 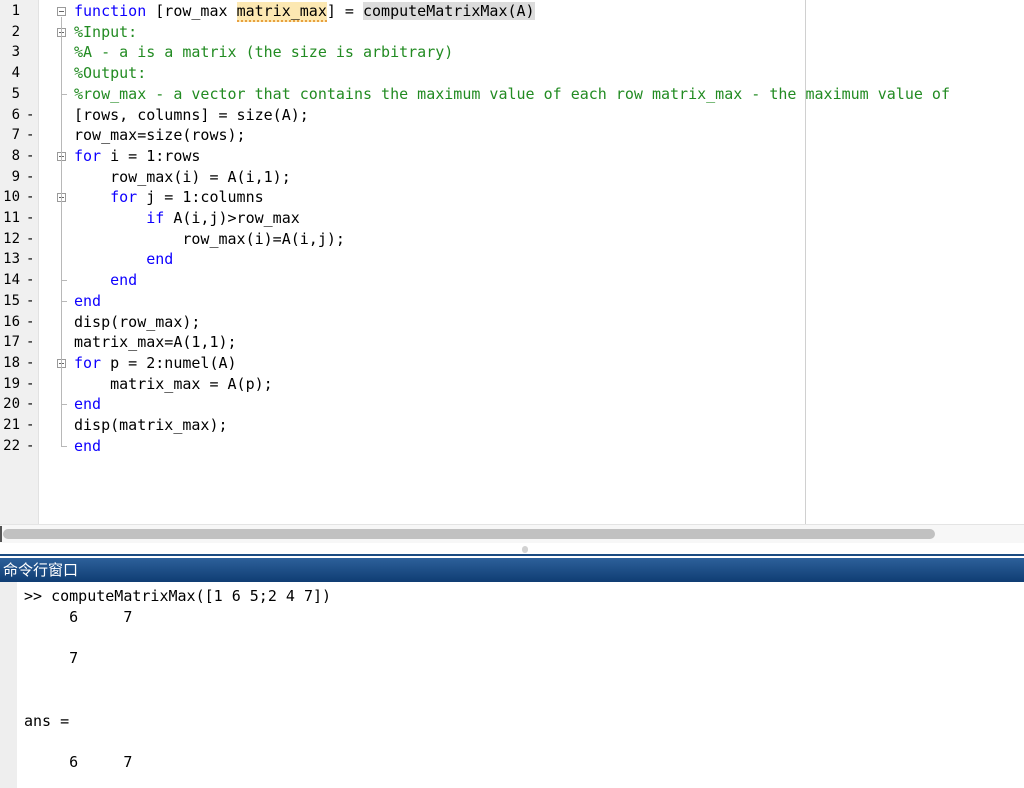 I want to click on highlighted-function-name: computeMatrixMax(A), so click(x=449, y=11).